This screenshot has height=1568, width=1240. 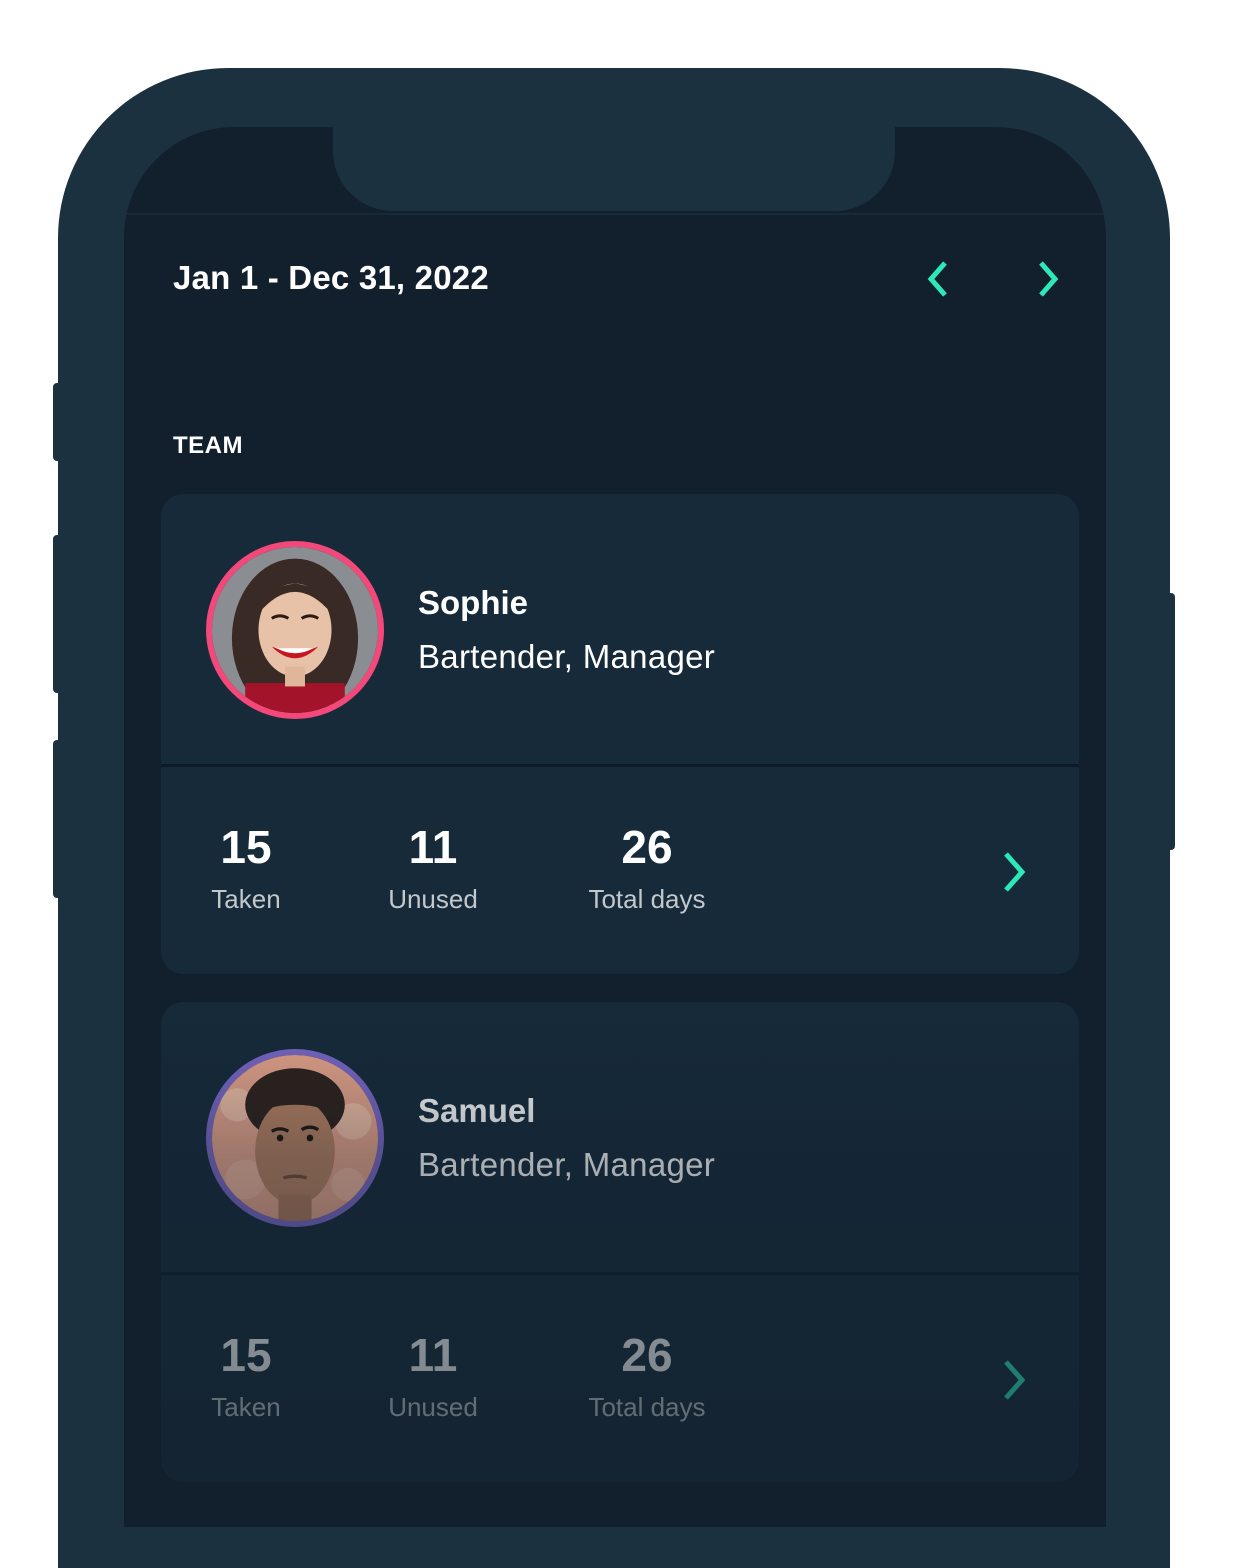 I want to click on date-range-label: Jan 1 - Dec 31, 2022, so click(x=331, y=277).